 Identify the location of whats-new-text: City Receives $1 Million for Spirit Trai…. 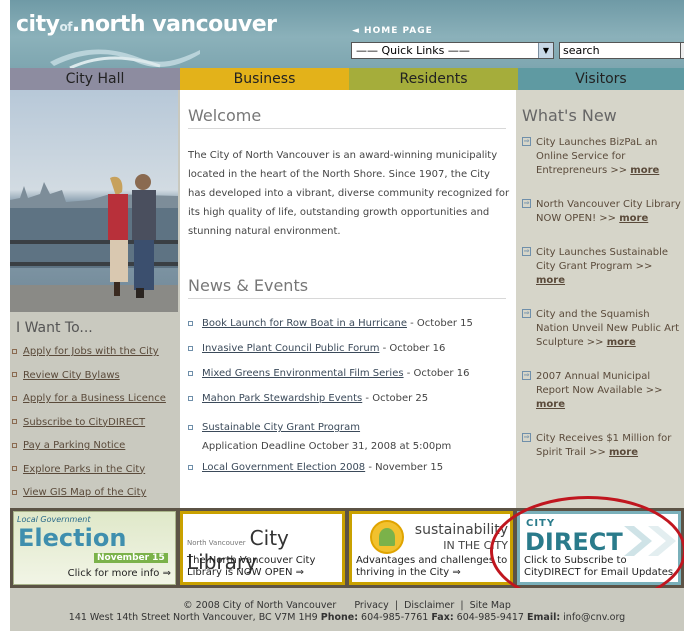
(603, 445).